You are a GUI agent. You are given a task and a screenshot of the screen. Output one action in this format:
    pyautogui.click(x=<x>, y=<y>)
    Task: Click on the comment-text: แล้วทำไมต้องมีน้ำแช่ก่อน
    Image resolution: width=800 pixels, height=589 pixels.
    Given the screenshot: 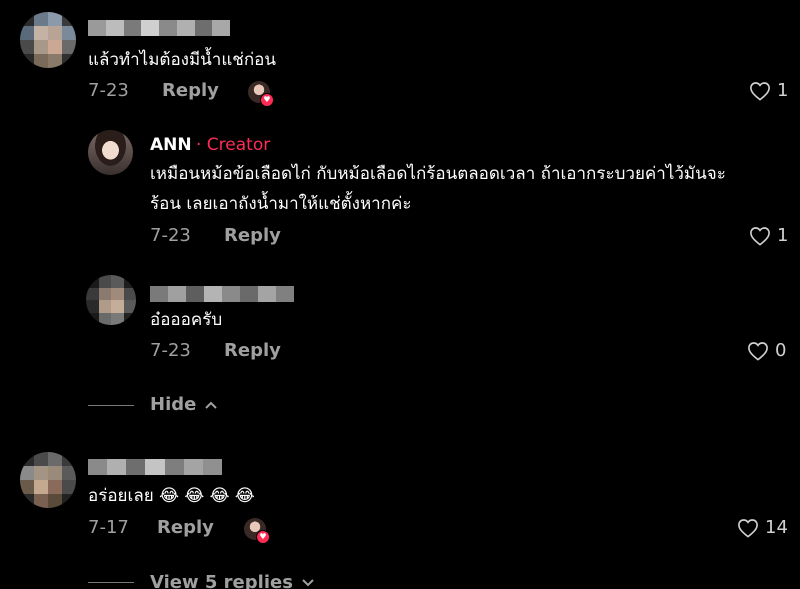 What is the action you would take?
    pyautogui.click(x=182, y=60)
    